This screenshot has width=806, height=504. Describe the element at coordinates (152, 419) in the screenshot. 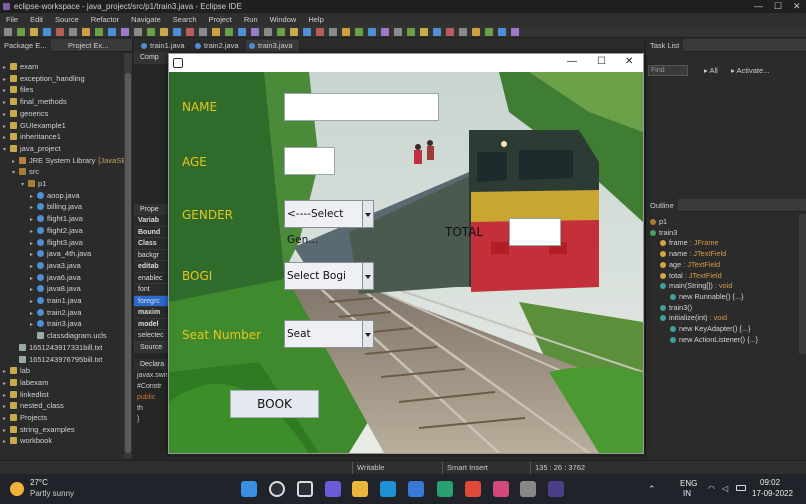

I see `code-line: }` at that location.